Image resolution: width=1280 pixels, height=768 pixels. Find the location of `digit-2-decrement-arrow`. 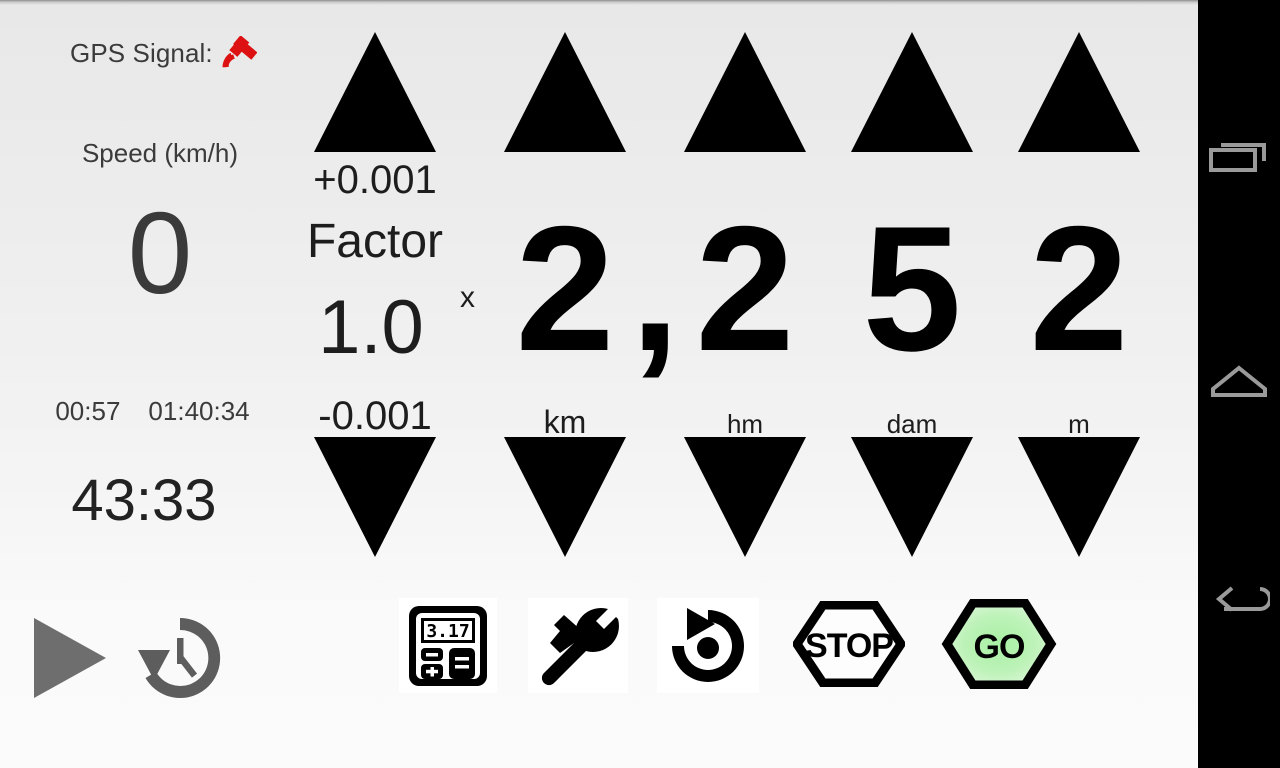

digit-2-decrement-arrow is located at coordinates (912, 497).